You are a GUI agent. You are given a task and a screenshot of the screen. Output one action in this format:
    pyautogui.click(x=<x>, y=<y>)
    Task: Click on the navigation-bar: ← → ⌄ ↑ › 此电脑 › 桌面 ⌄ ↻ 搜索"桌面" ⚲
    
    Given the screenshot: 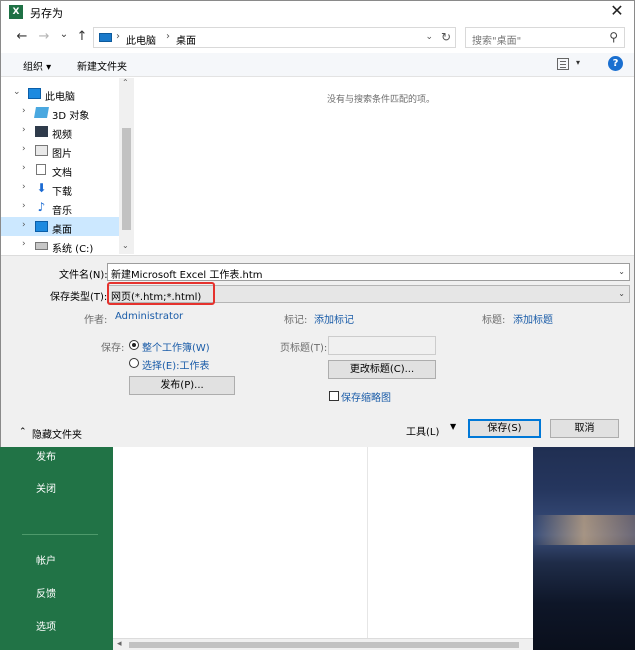 What is the action you would take?
    pyautogui.click(x=317, y=38)
    